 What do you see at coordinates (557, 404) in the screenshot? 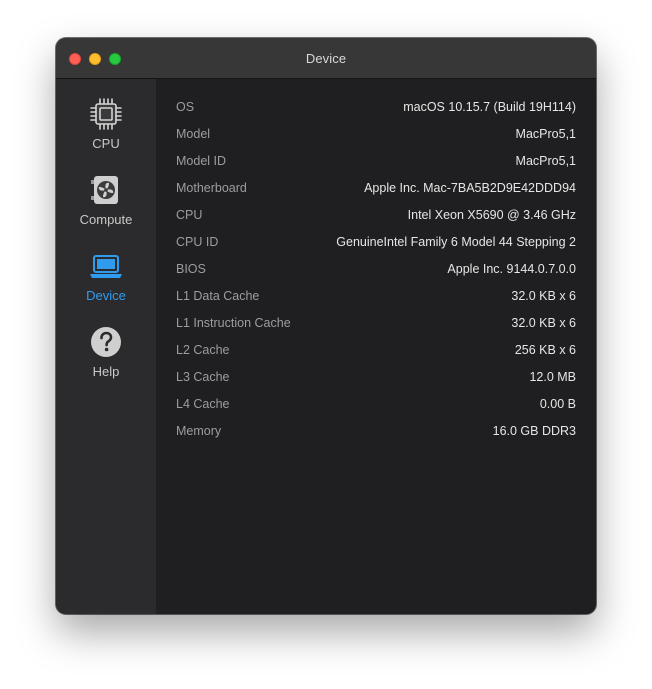
I see `detail-value: 0.00 B` at bounding box center [557, 404].